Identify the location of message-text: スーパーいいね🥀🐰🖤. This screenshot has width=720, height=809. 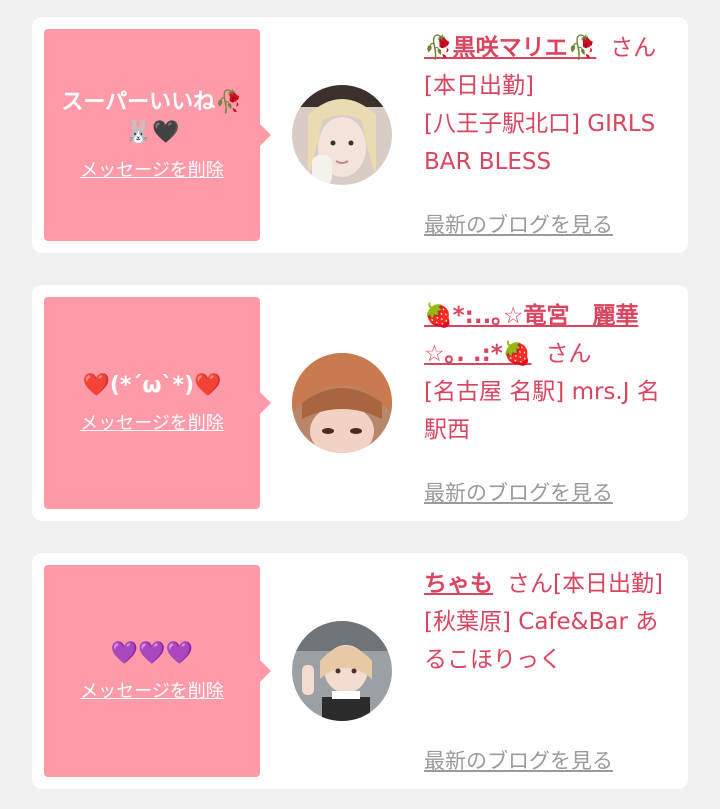
(152, 117).